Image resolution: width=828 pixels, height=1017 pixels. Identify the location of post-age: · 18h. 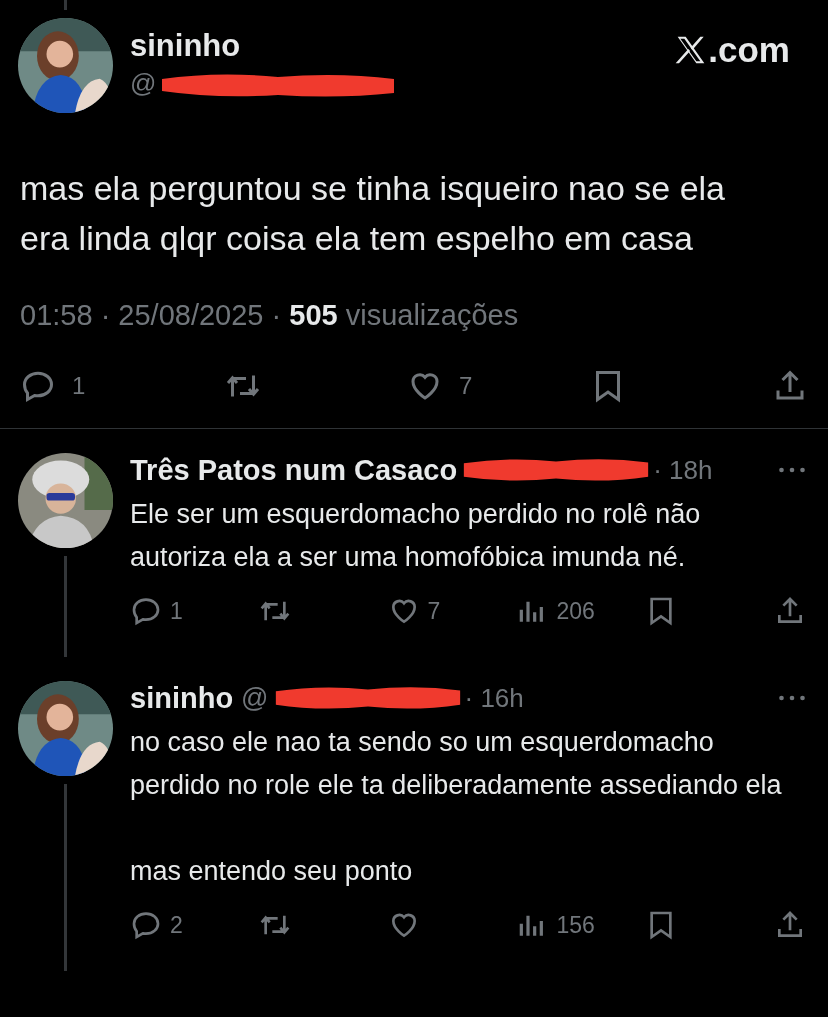
(683, 470).